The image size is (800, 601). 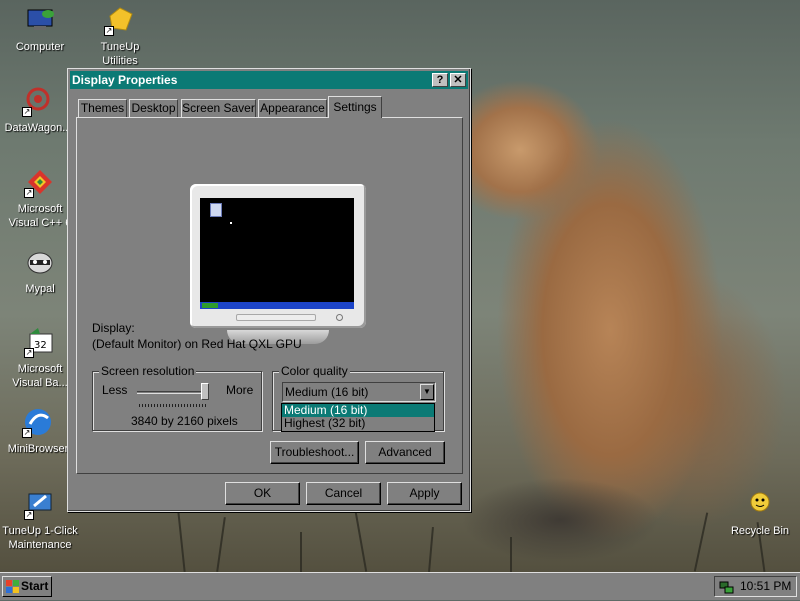 What do you see at coordinates (327, 392) in the screenshot?
I see `color-quality-selected: Medium (16 bit)` at bounding box center [327, 392].